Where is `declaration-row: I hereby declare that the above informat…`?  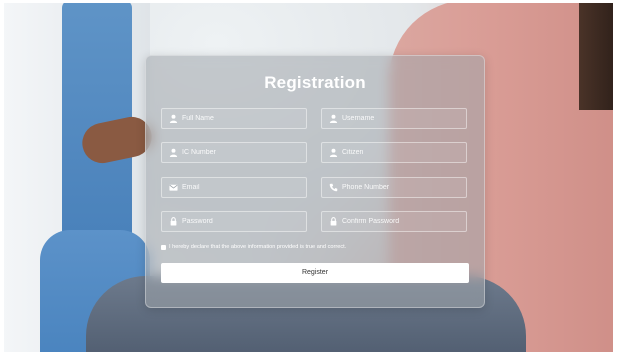 declaration-row: I hereby declare that the above informat… is located at coordinates (253, 247).